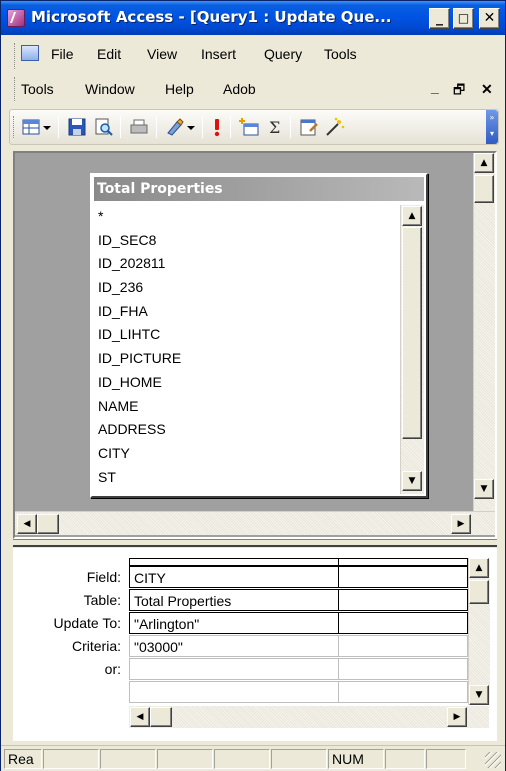  I want to click on field-list-scroll-up-button: ▲, so click(412, 216).